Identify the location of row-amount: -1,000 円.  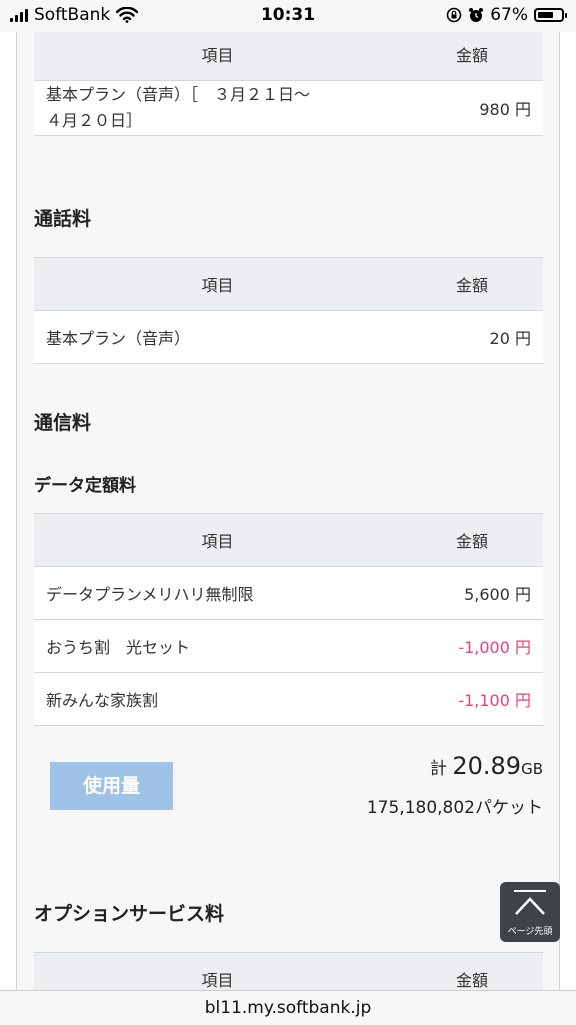
(472, 646).